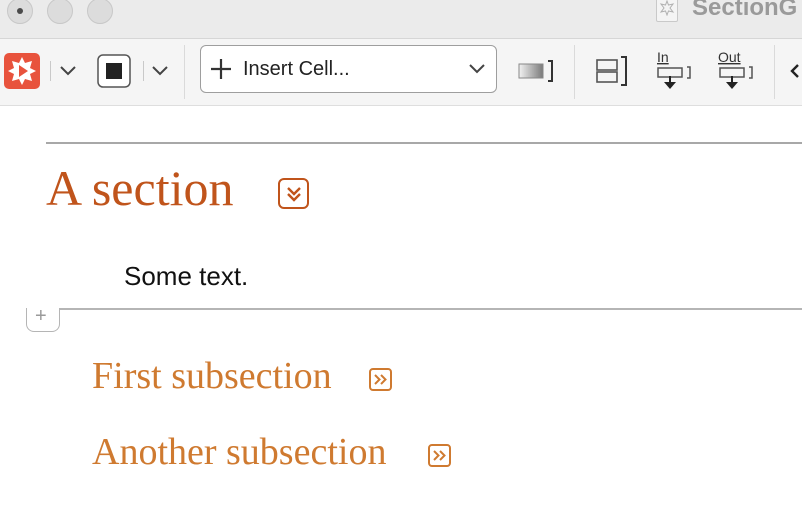  I want to click on toolbar: Insert Cell... In Out, so click(401, 72).